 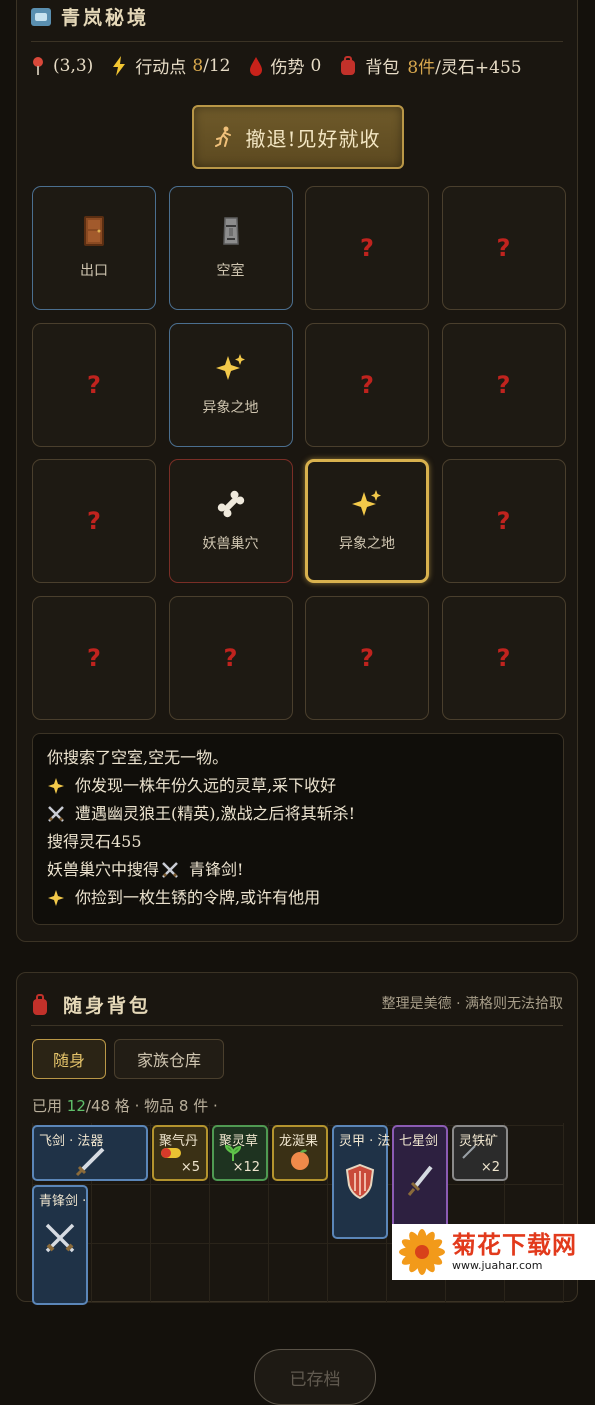 I want to click on injury-value: 0, so click(x=316, y=65).